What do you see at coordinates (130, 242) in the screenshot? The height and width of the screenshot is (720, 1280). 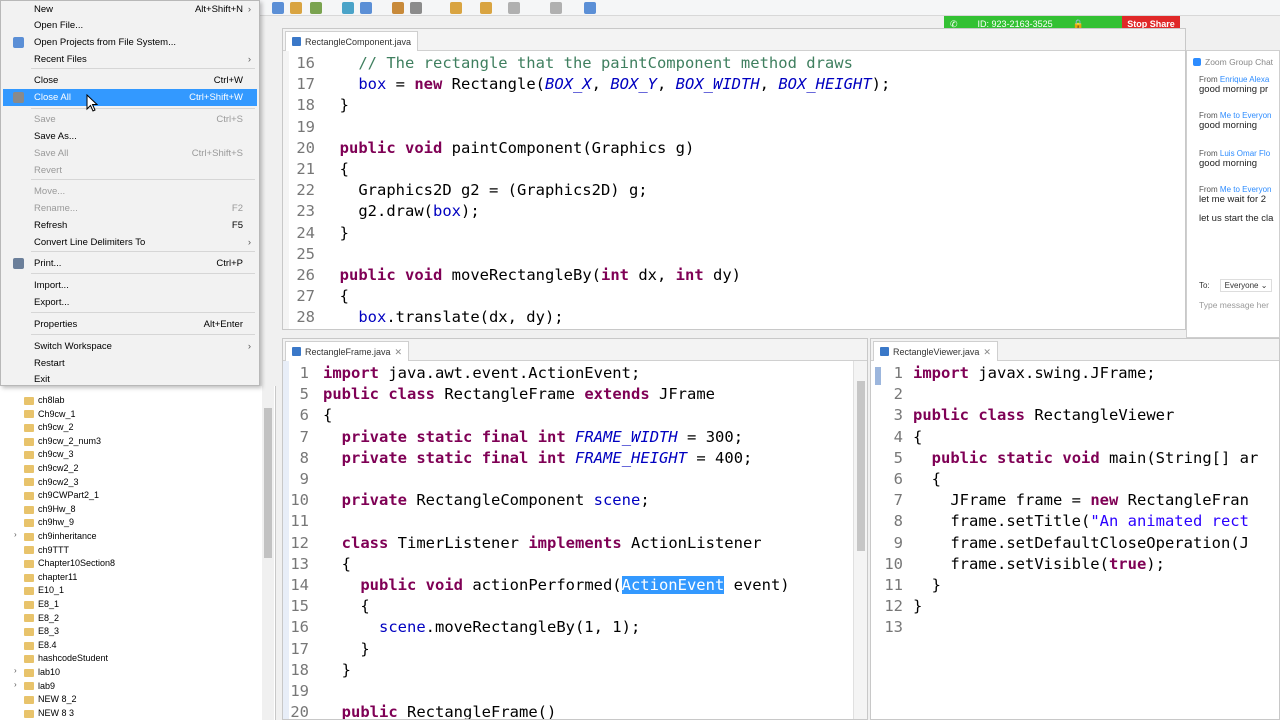 I see `file-menu-item-convert-line-delimiters-to: Convert Line Delimiters To ›` at bounding box center [130, 242].